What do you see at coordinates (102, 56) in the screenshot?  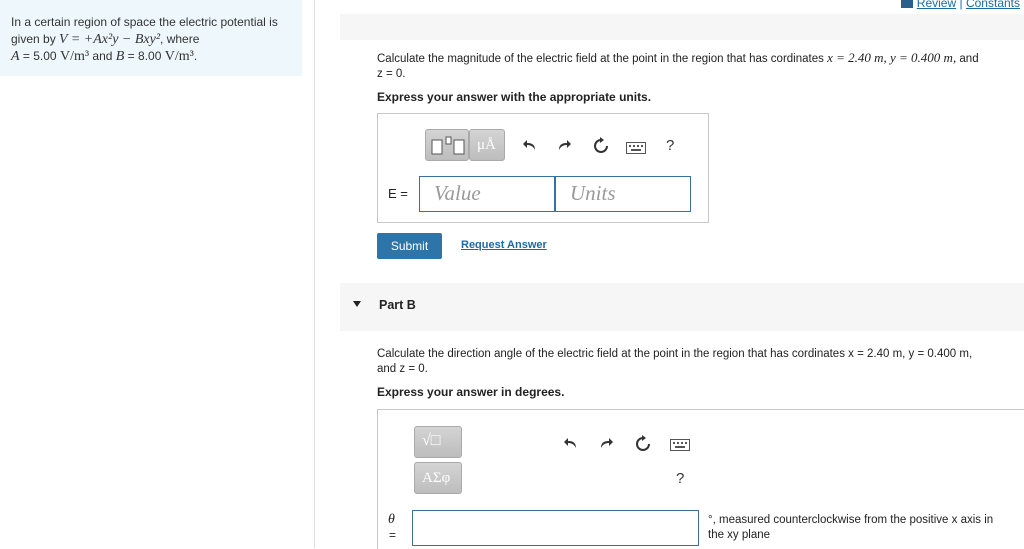 I see `problem-and: and` at bounding box center [102, 56].